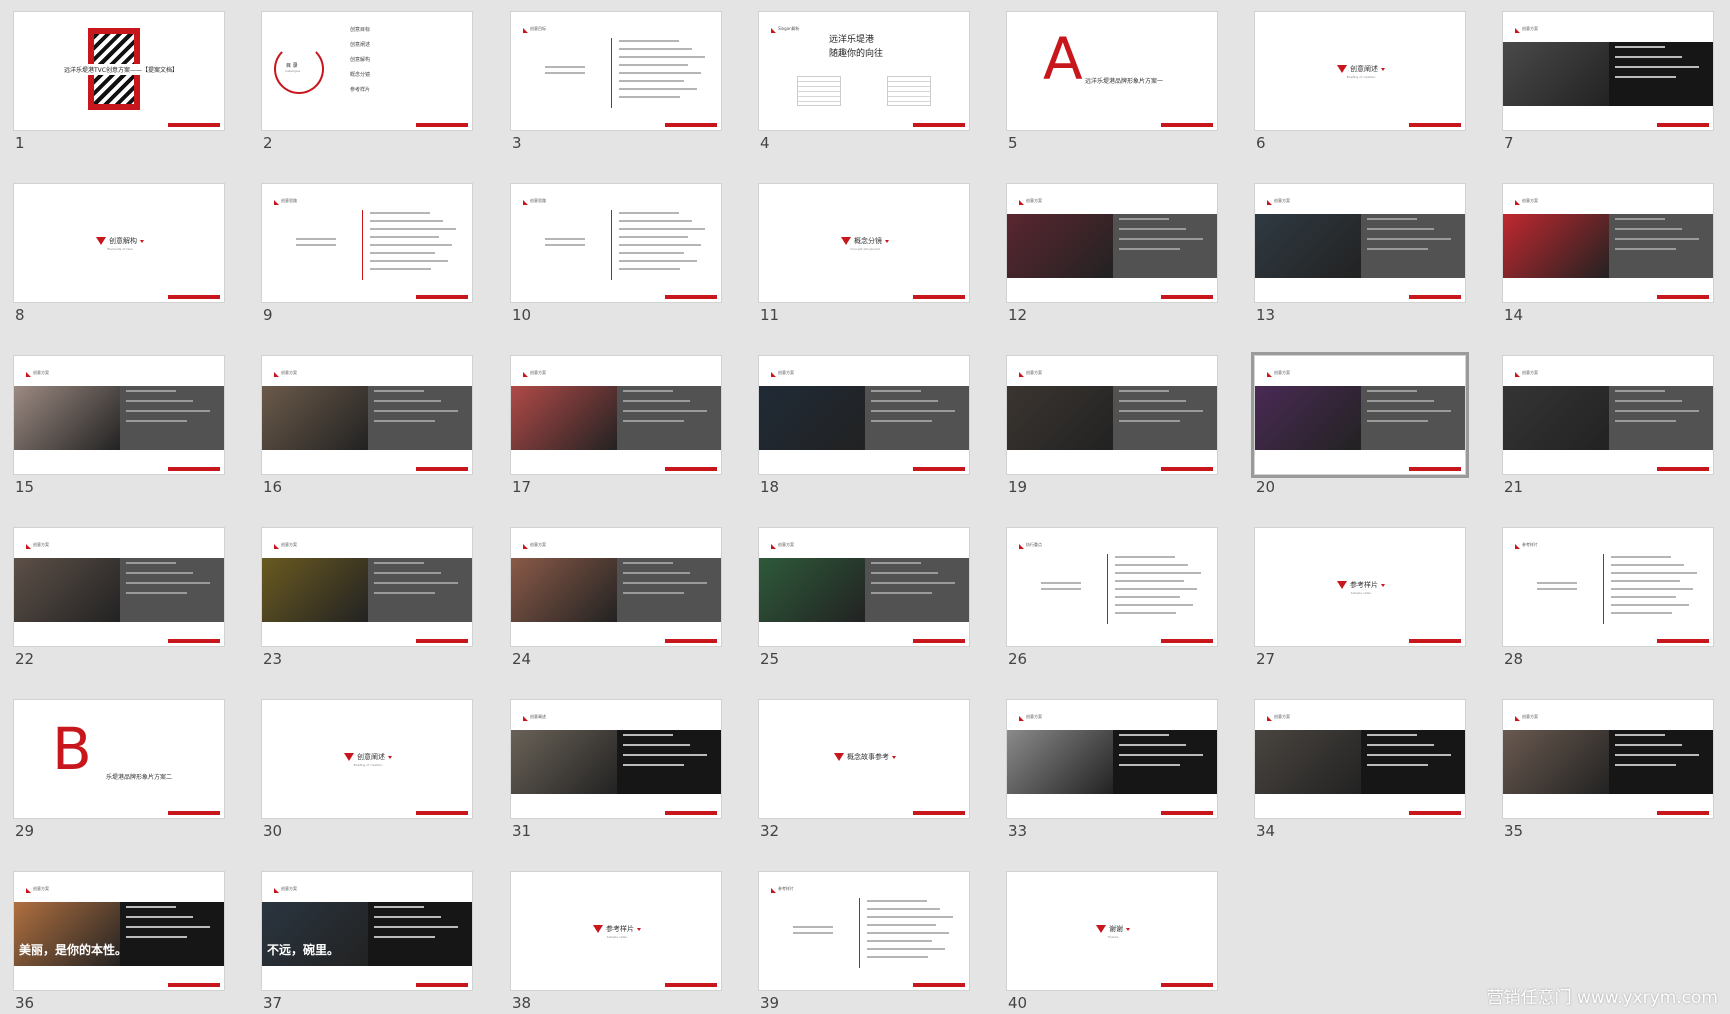  Describe the element at coordinates (864, 601) in the screenshot. I see `slide-thumbnail-25: 创意方案 25` at that location.